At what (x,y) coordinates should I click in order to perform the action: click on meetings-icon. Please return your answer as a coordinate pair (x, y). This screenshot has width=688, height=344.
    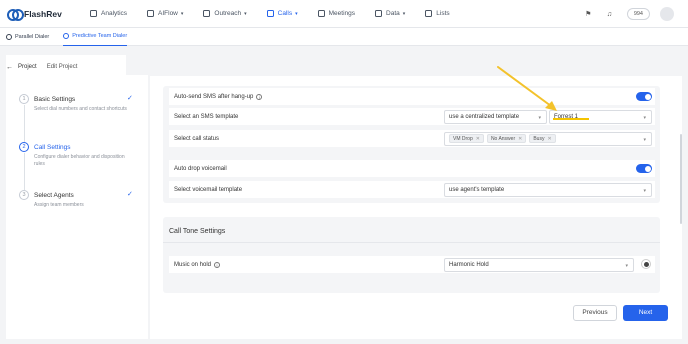
    Looking at the image, I should click on (321, 13).